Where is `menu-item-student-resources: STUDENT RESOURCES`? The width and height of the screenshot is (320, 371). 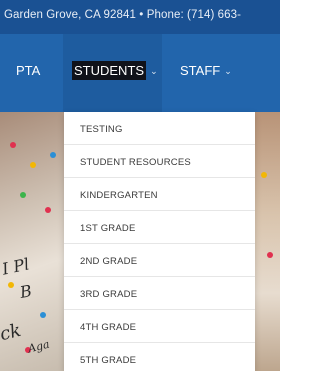
menu-item-student-resources: STUDENT RESOURCES is located at coordinates (159, 161).